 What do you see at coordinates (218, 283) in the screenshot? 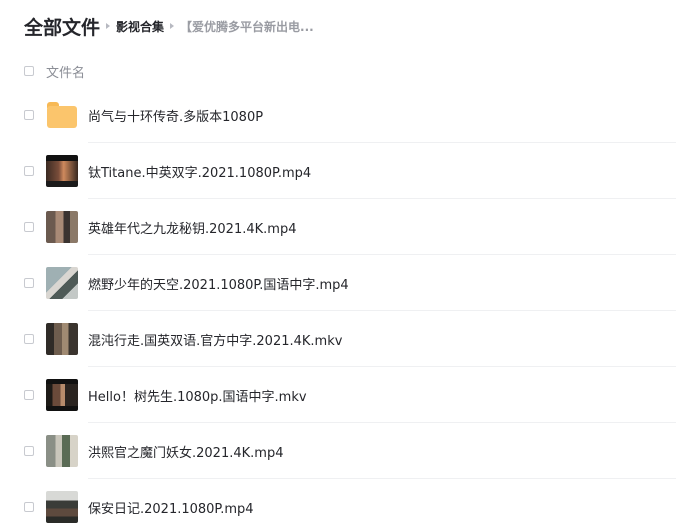
I see `file-name: 燃野少年的天空.2021.1080P.国语中字.mp4` at bounding box center [218, 283].